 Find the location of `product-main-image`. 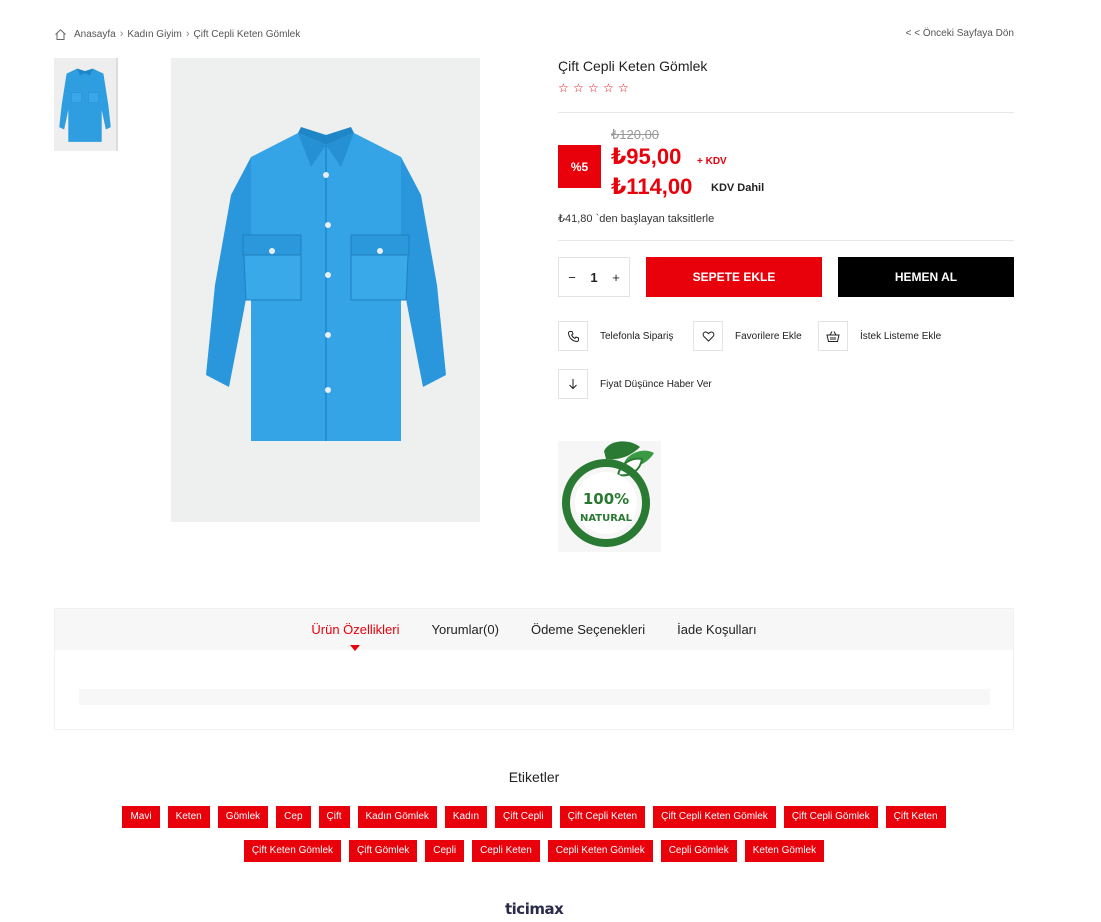

product-main-image is located at coordinates (325, 290).